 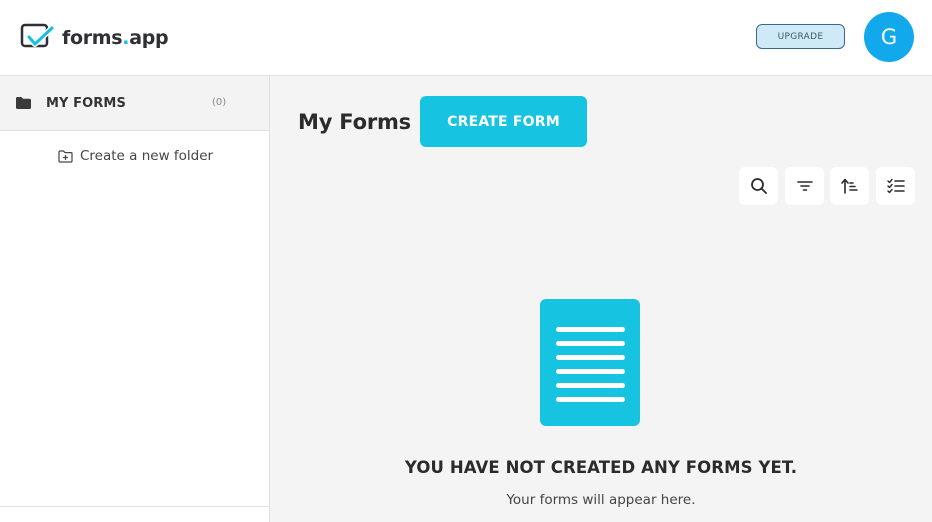 What do you see at coordinates (147, 156) in the screenshot?
I see `create-folder-label: Create a new folder` at bounding box center [147, 156].